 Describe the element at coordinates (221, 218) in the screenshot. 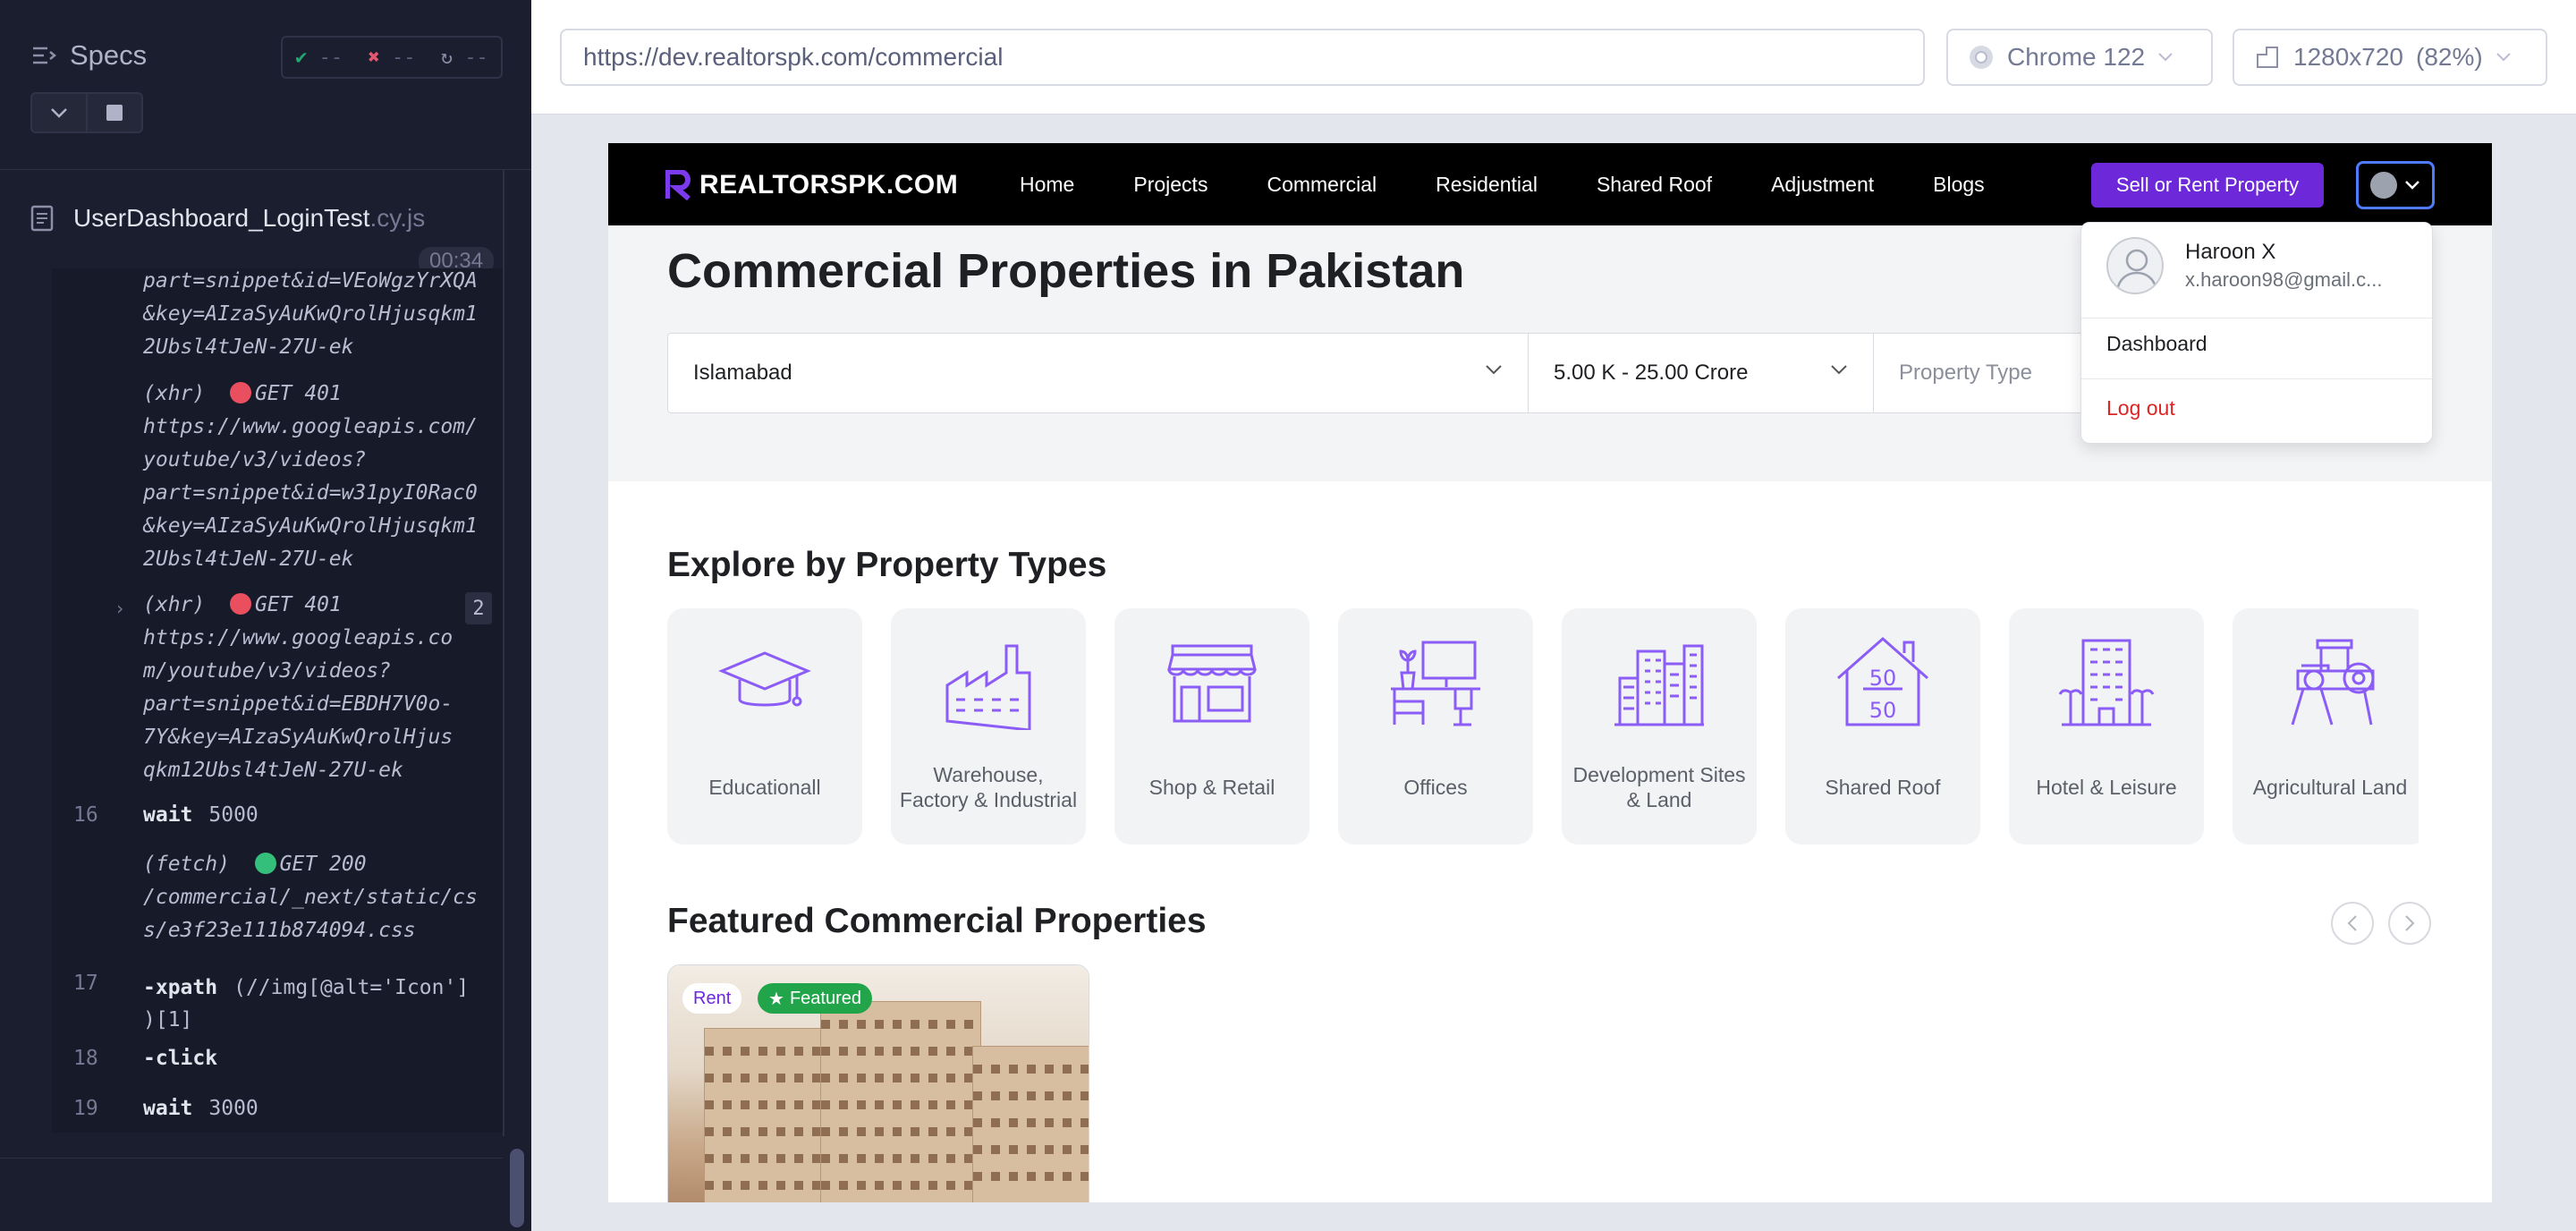

I see `spec-file-name: UserDashboard_LoginTest` at that location.